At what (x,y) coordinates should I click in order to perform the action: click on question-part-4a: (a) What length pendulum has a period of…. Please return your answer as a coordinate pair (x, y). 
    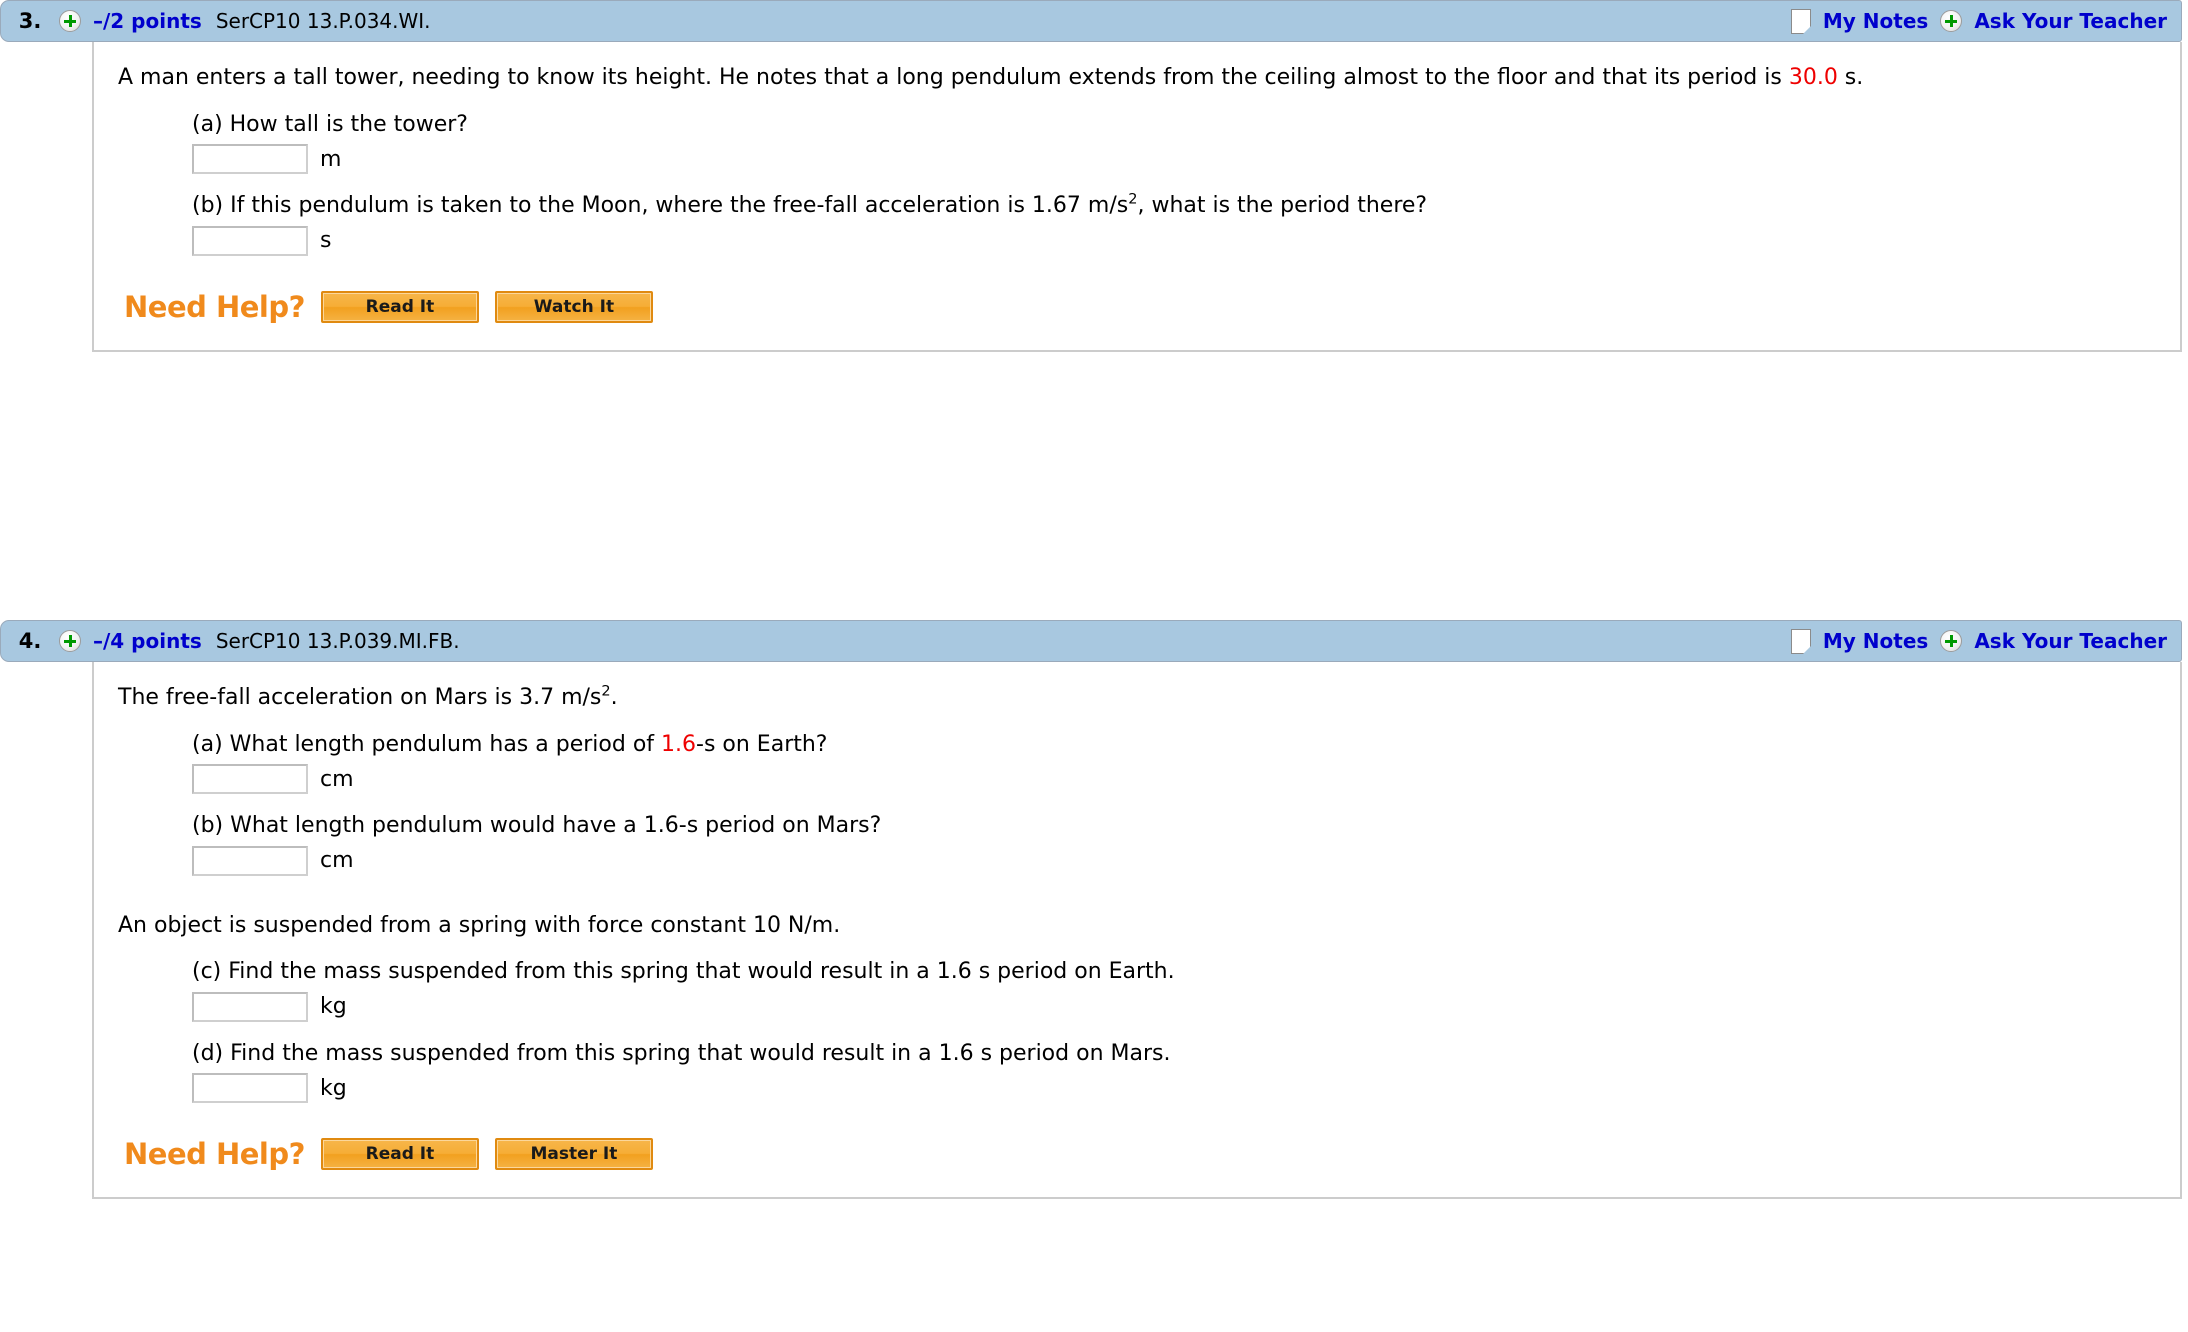
    Looking at the image, I should click on (1137, 763).